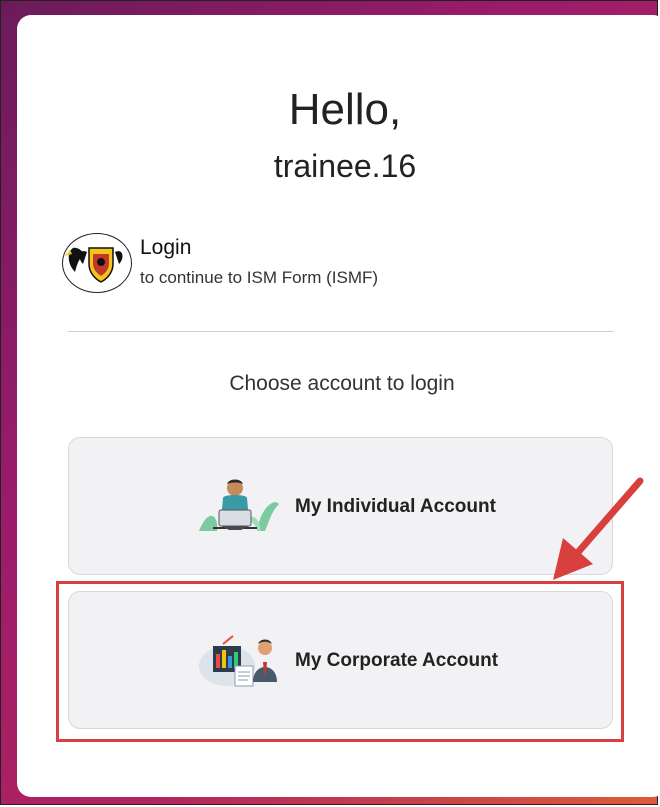 The image size is (660, 807). I want to click on username-text: trainee.16, so click(345, 166).